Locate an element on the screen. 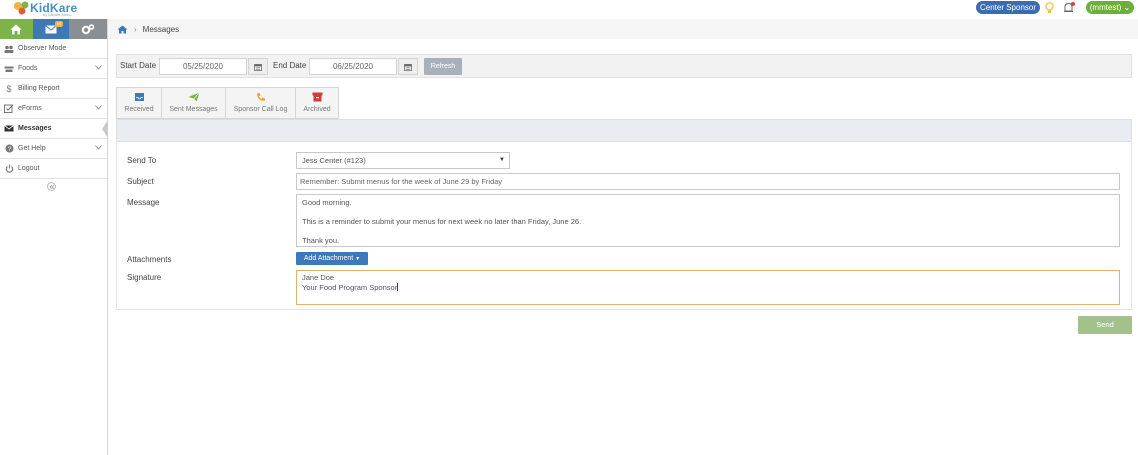 The width and height of the screenshot is (1138, 455). sidebar-item-eforms: eForms is located at coordinates (53, 109).